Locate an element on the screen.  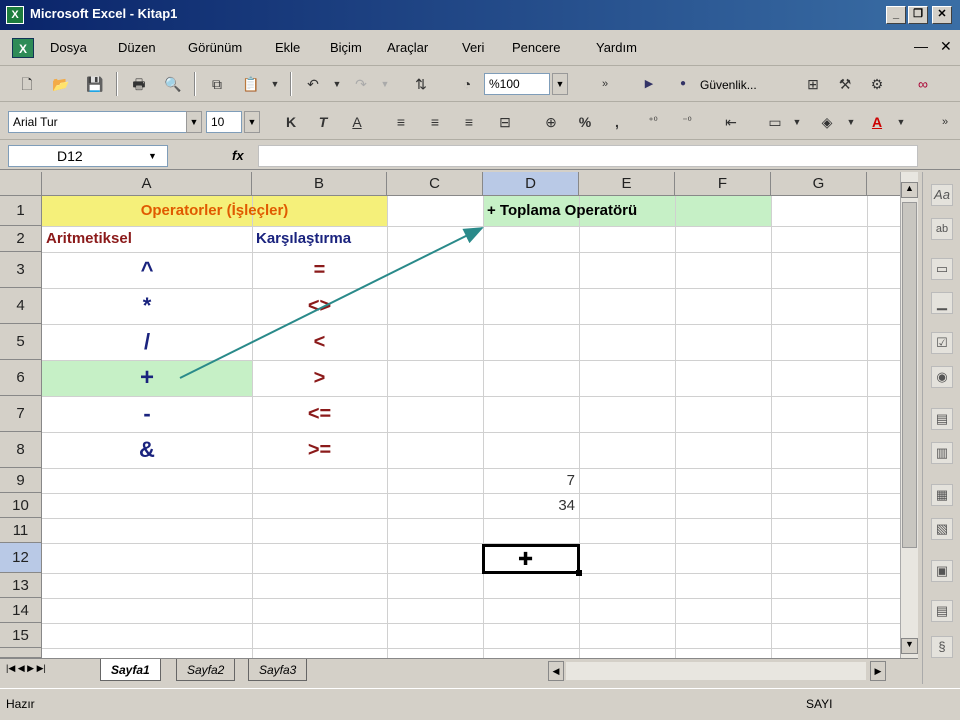
close-button: ✕ is located at coordinates (942, 15).